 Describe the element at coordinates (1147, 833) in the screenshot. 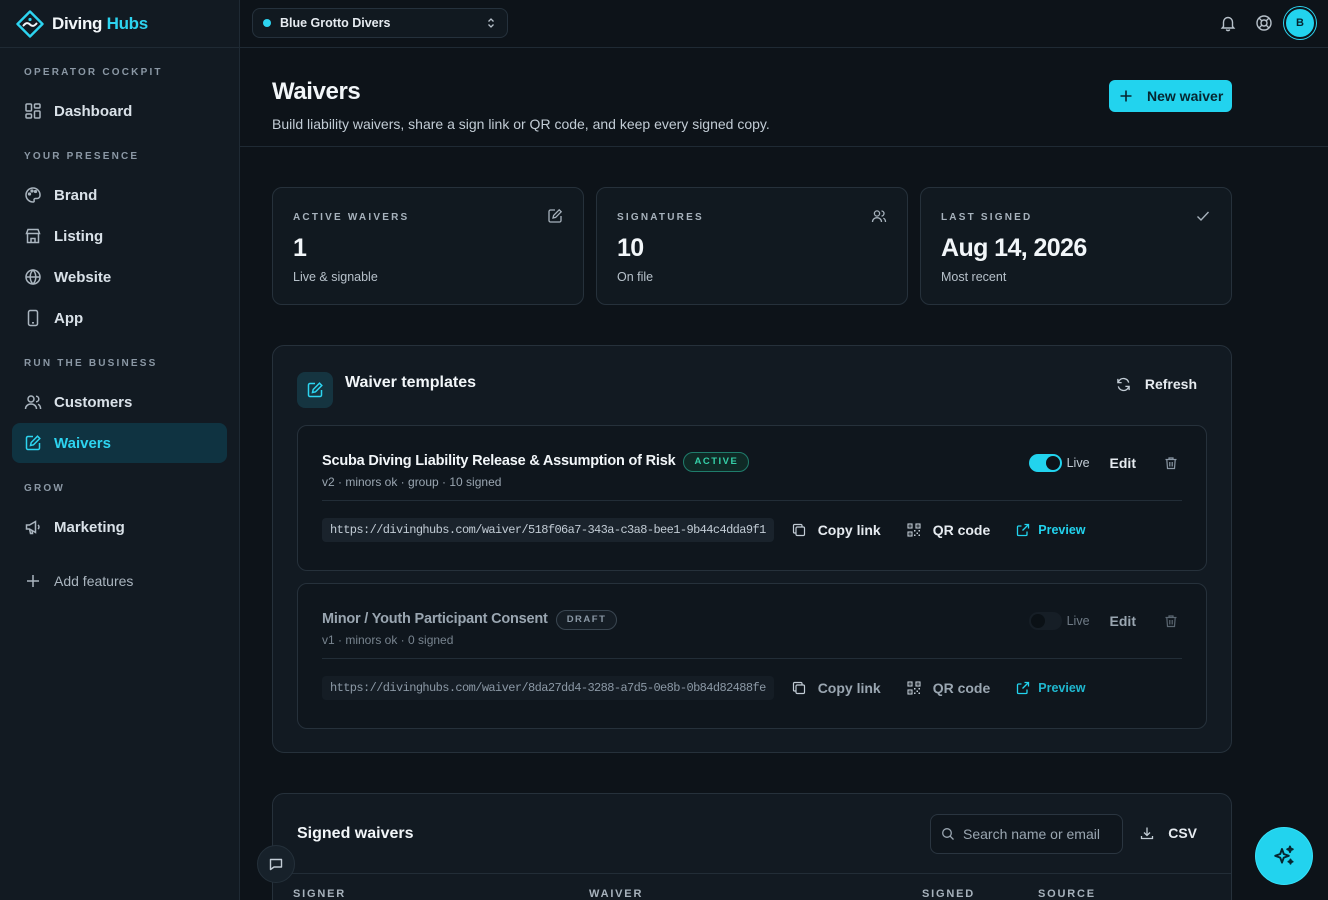

I see `download-icon` at that location.